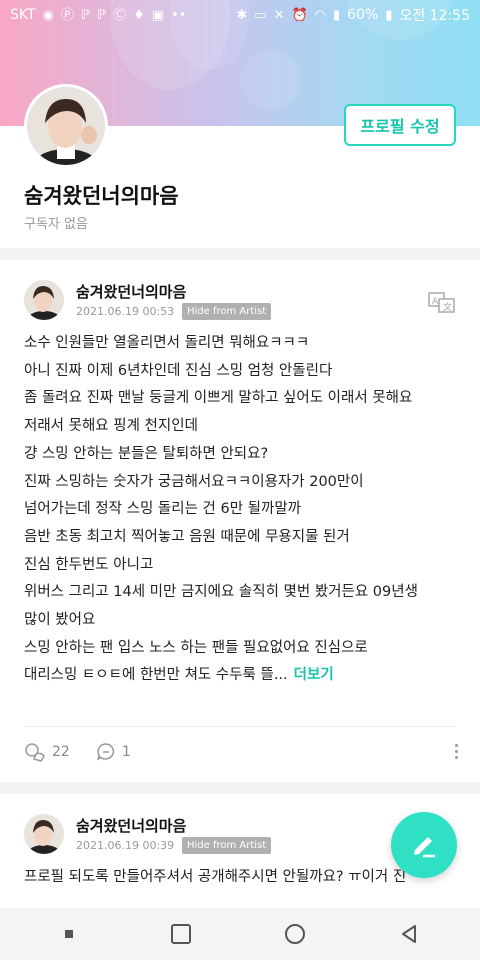 This screenshot has width=480, height=960. Describe the element at coordinates (48, 15) in the screenshot. I see `camera-app-icon: ◉` at that location.